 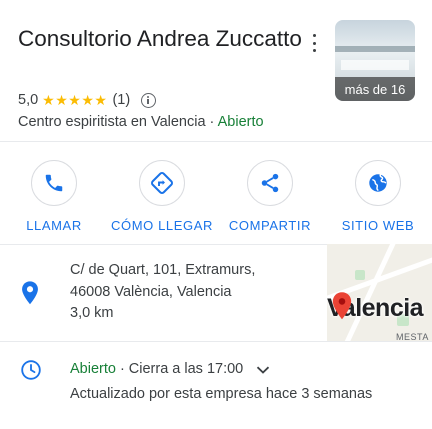 What do you see at coordinates (54, 225) in the screenshot?
I see `call-label: LLAMAR` at bounding box center [54, 225].